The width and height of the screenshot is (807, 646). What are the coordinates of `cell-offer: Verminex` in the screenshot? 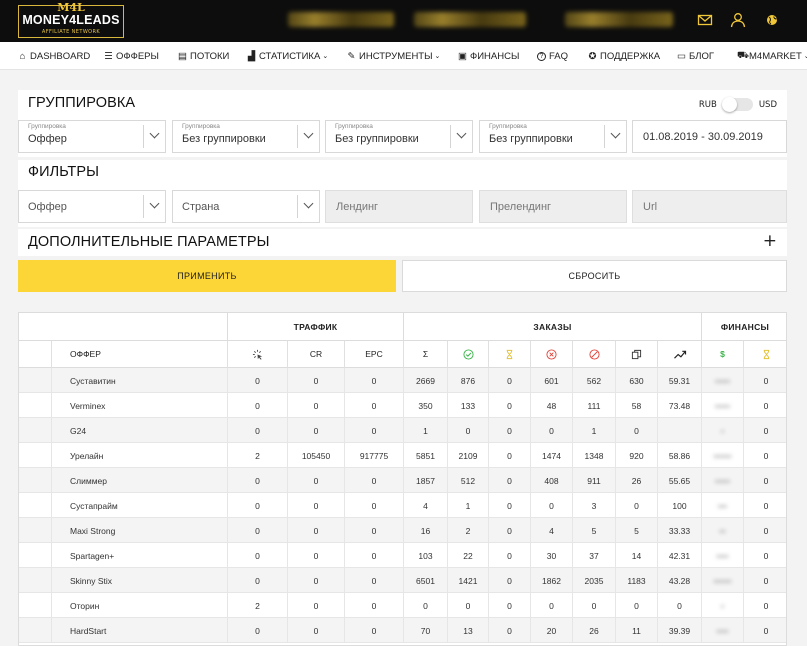 It's located at (140, 405).